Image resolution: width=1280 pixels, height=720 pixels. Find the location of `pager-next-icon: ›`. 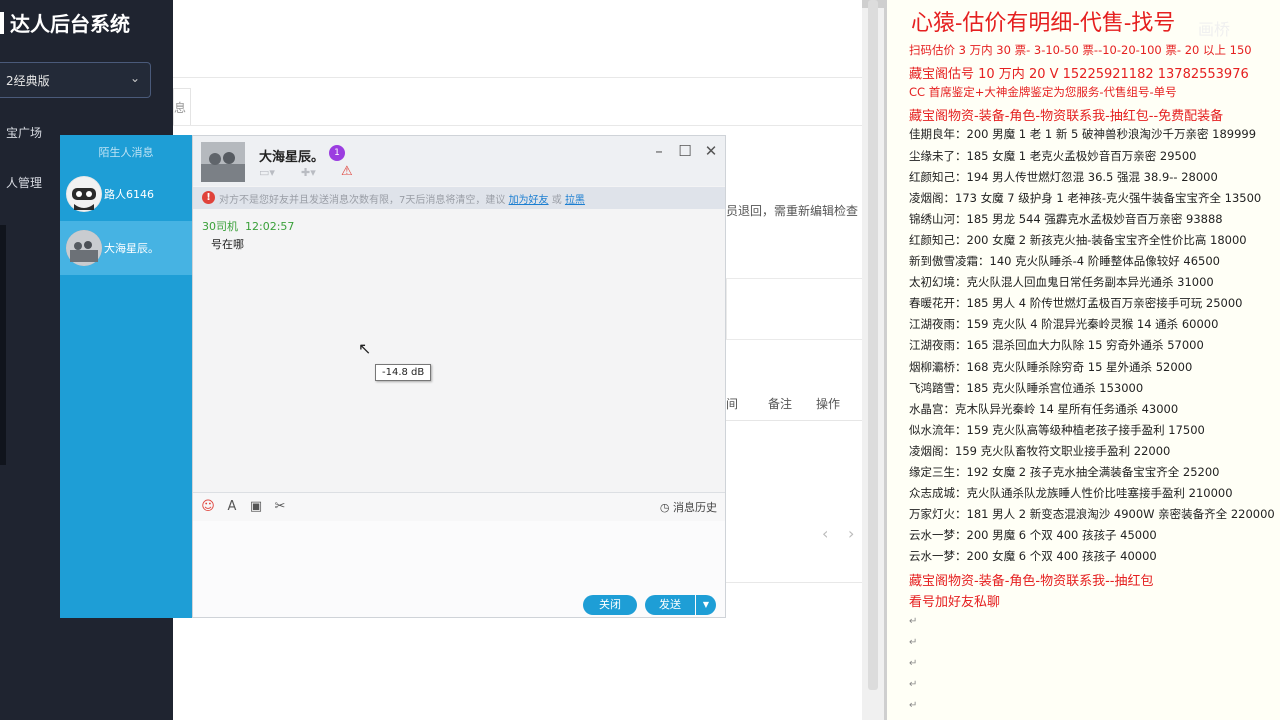

pager-next-icon: › is located at coordinates (851, 533).